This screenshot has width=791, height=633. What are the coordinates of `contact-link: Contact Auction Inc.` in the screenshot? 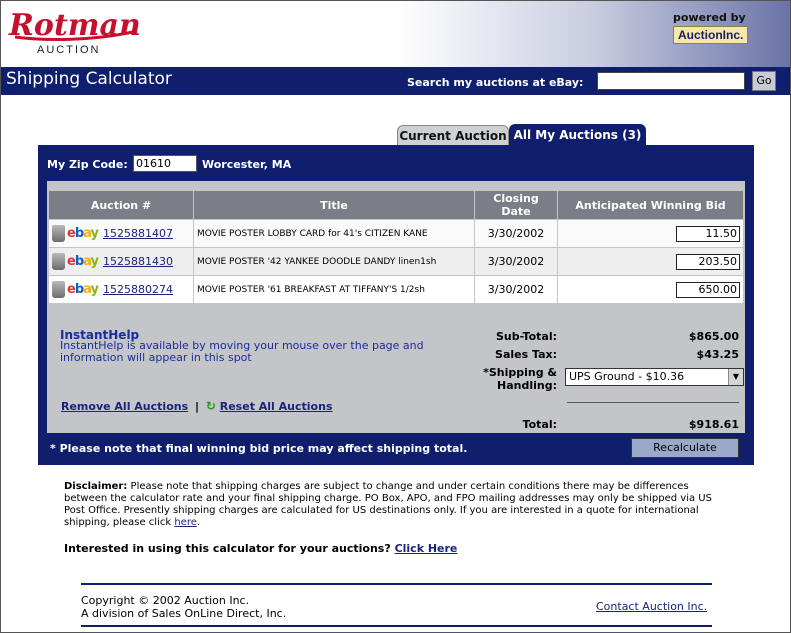 It's located at (651, 606).